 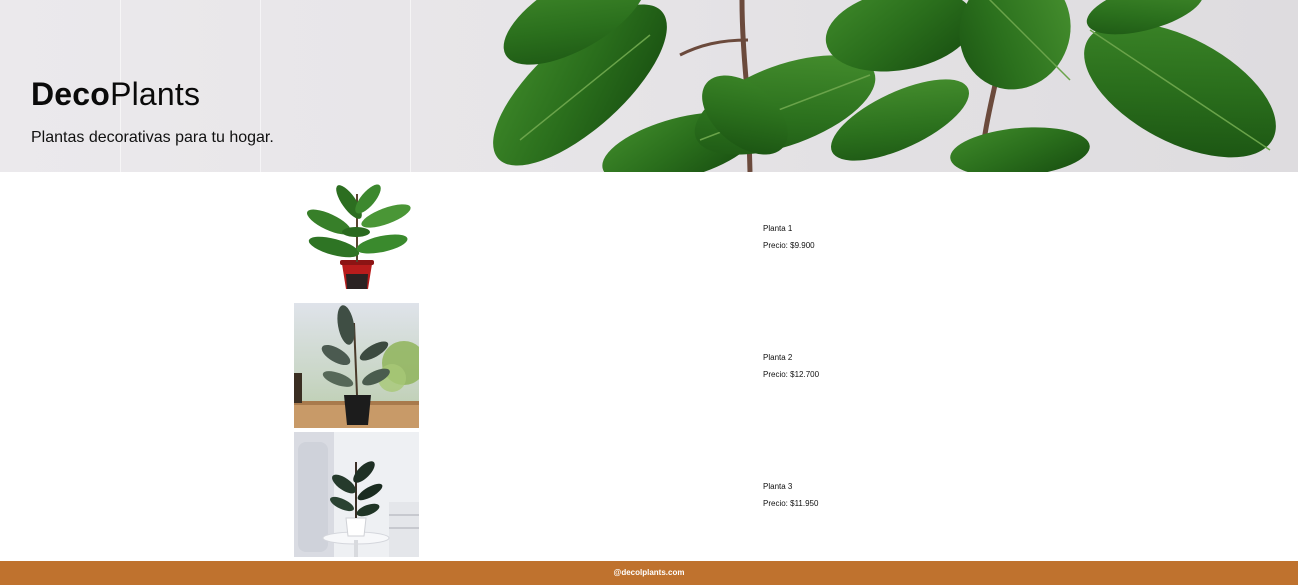 What do you see at coordinates (791, 374) in the screenshot?
I see `product-2-price: Precio: $12.700` at bounding box center [791, 374].